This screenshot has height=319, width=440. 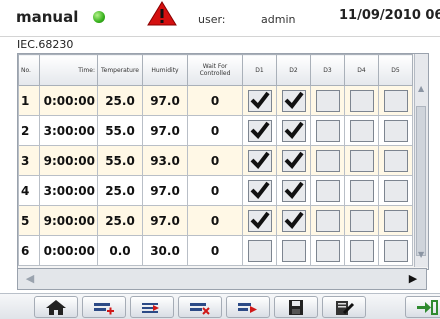 I want to click on checkmark-icon, so click(x=260, y=100).